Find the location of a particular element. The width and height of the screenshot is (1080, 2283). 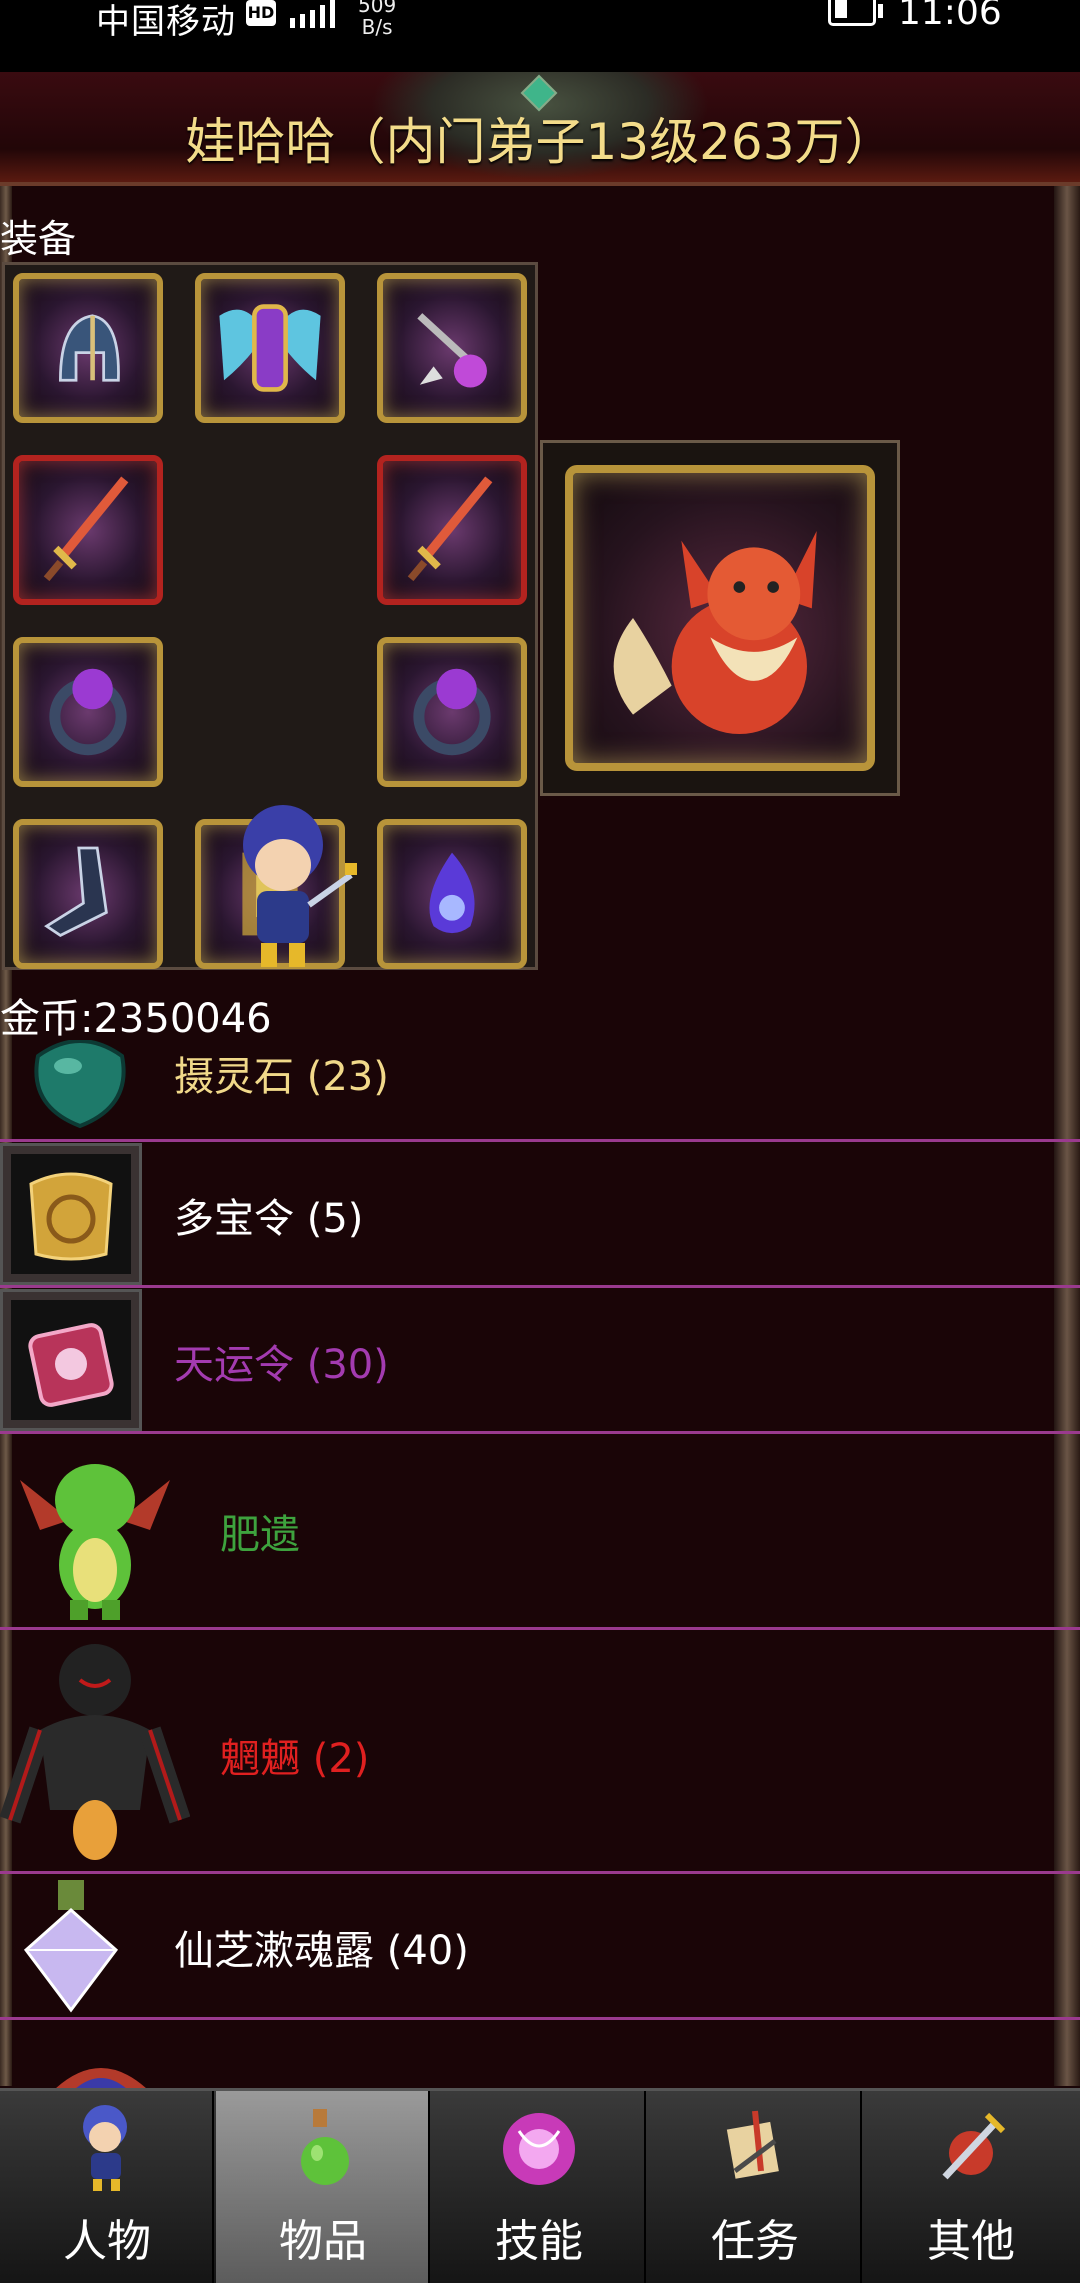

item-name: 天运令 (30) is located at coordinates (281, 1365).